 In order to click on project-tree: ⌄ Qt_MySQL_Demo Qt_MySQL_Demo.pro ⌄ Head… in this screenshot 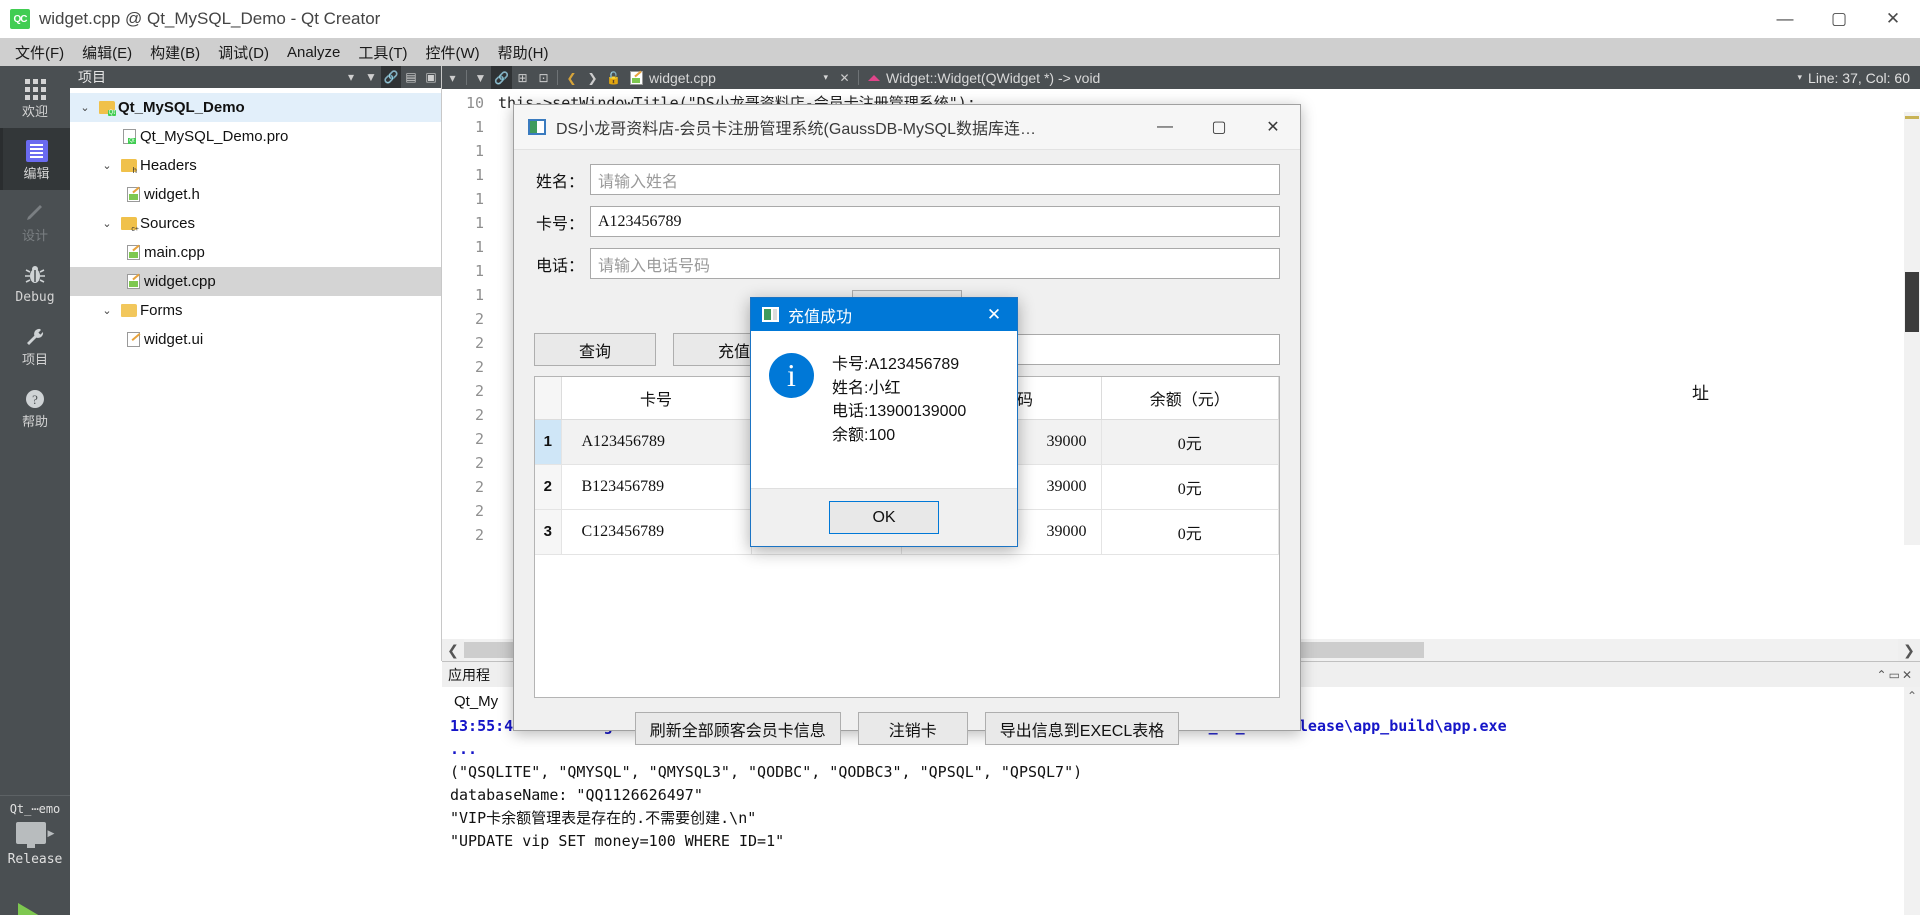, I will do `click(255, 221)`.